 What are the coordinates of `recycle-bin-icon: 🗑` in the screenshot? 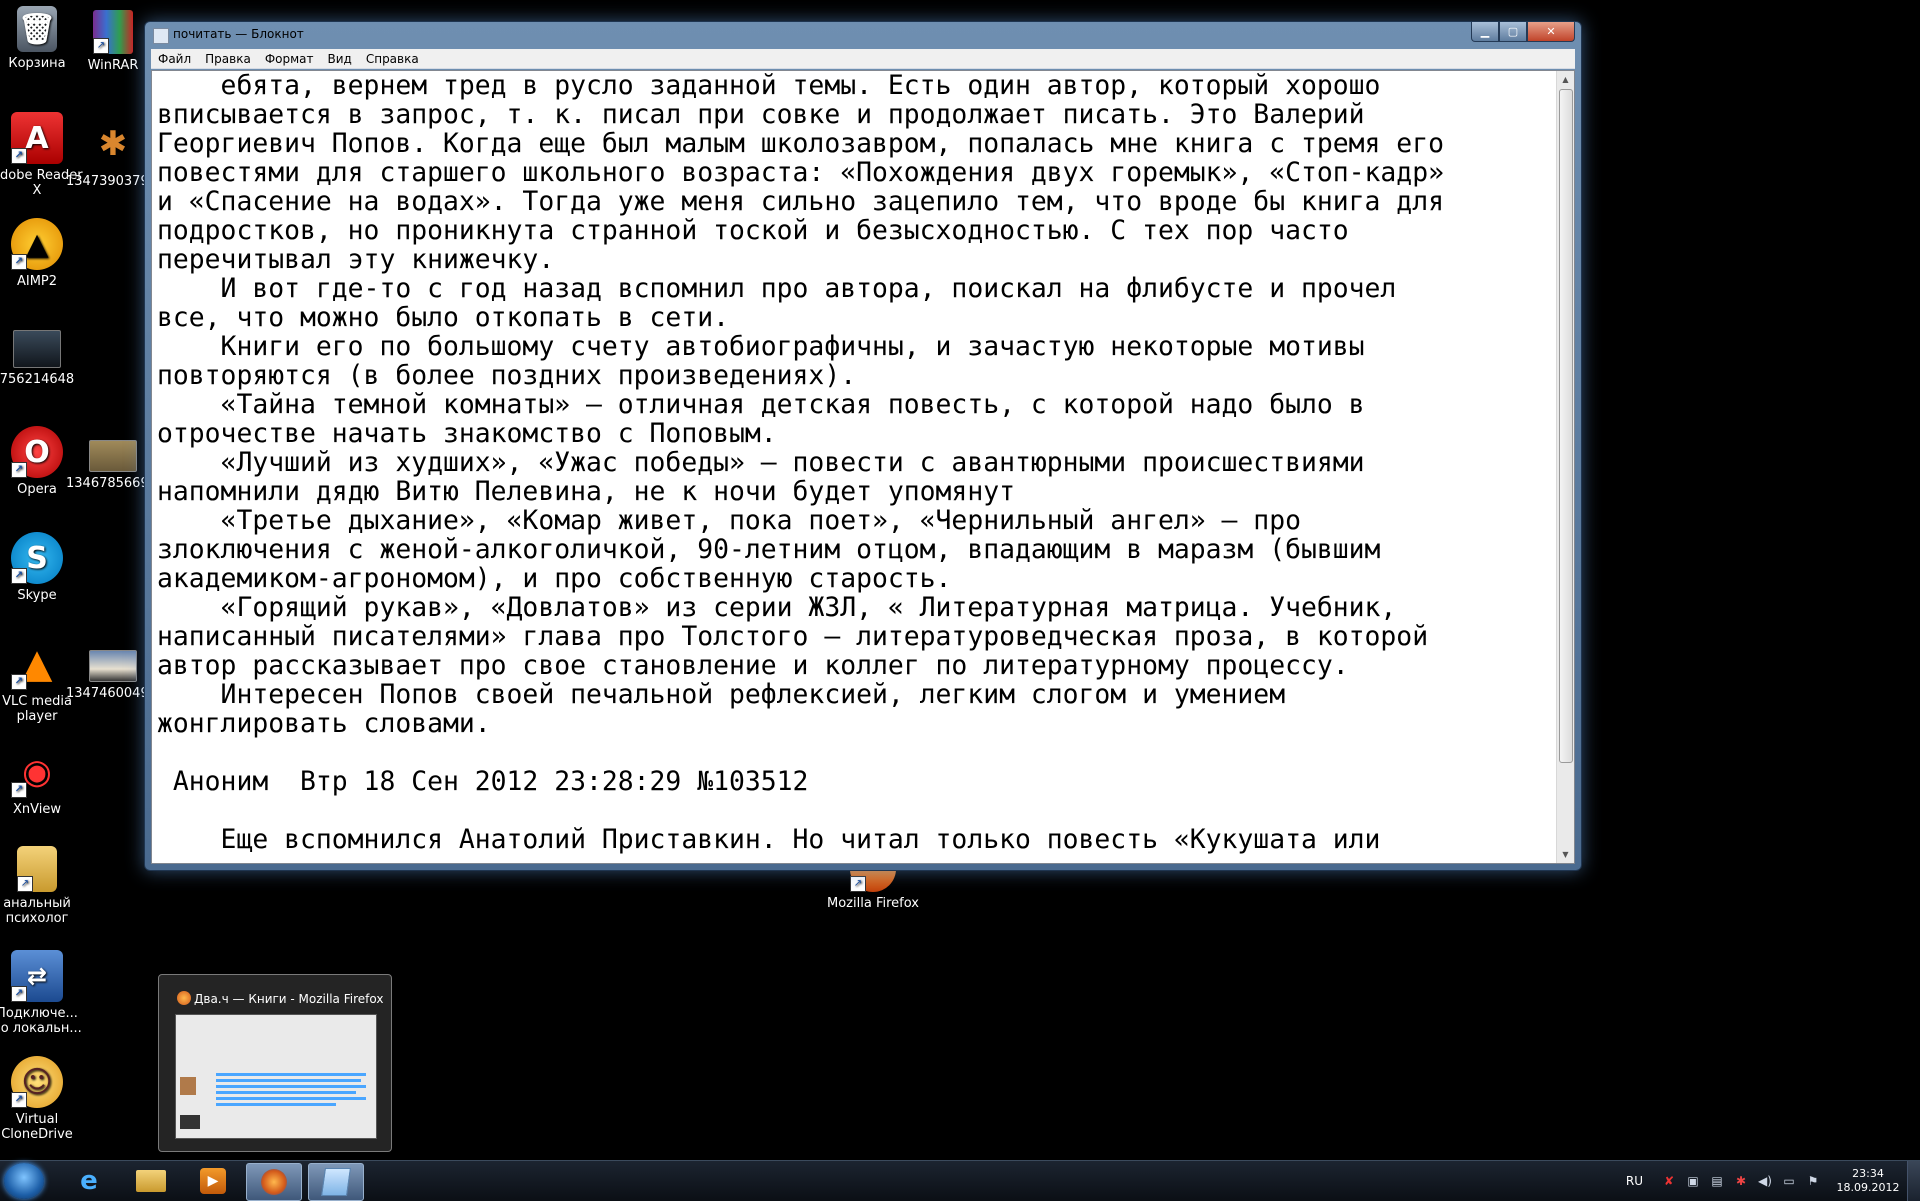 It's located at (37, 29).